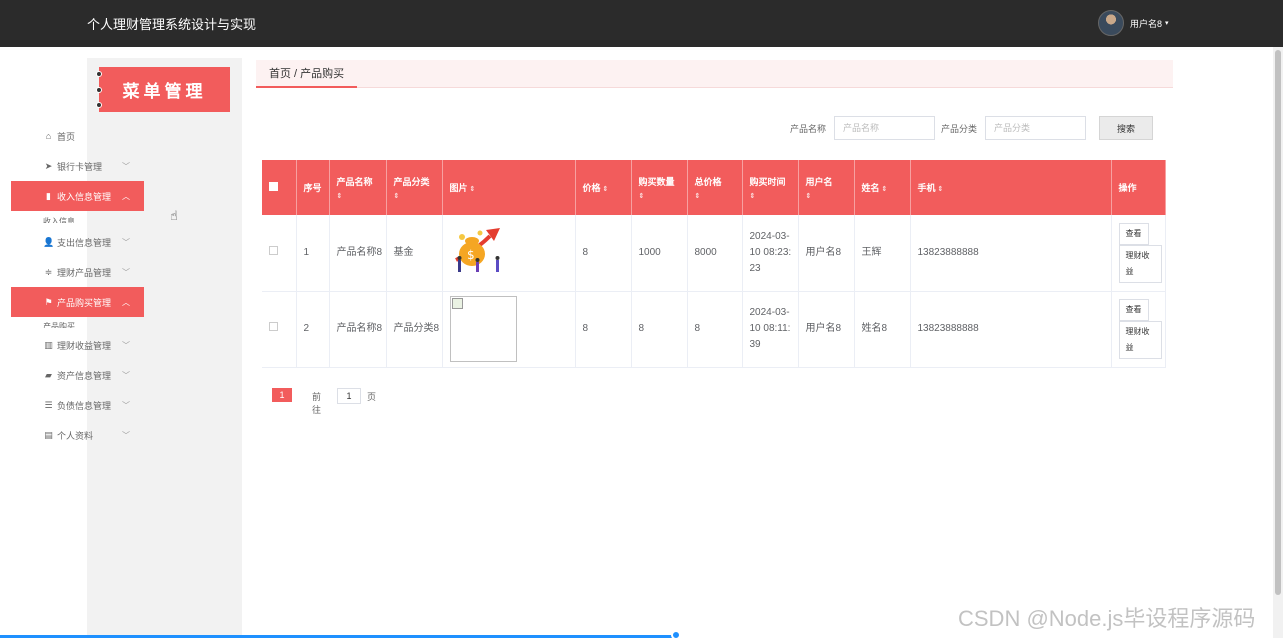 This screenshot has height=640, width=1283. What do you see at coordinates (59, 325) in the screenshot?
I see `submenu-peek-purchase: 产品购买` at bounding box center [59, 325].